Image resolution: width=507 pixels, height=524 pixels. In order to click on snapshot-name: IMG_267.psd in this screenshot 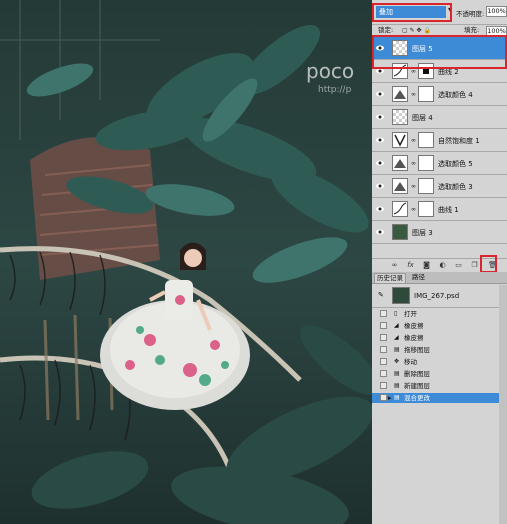, I will do `click(437, 296)`.